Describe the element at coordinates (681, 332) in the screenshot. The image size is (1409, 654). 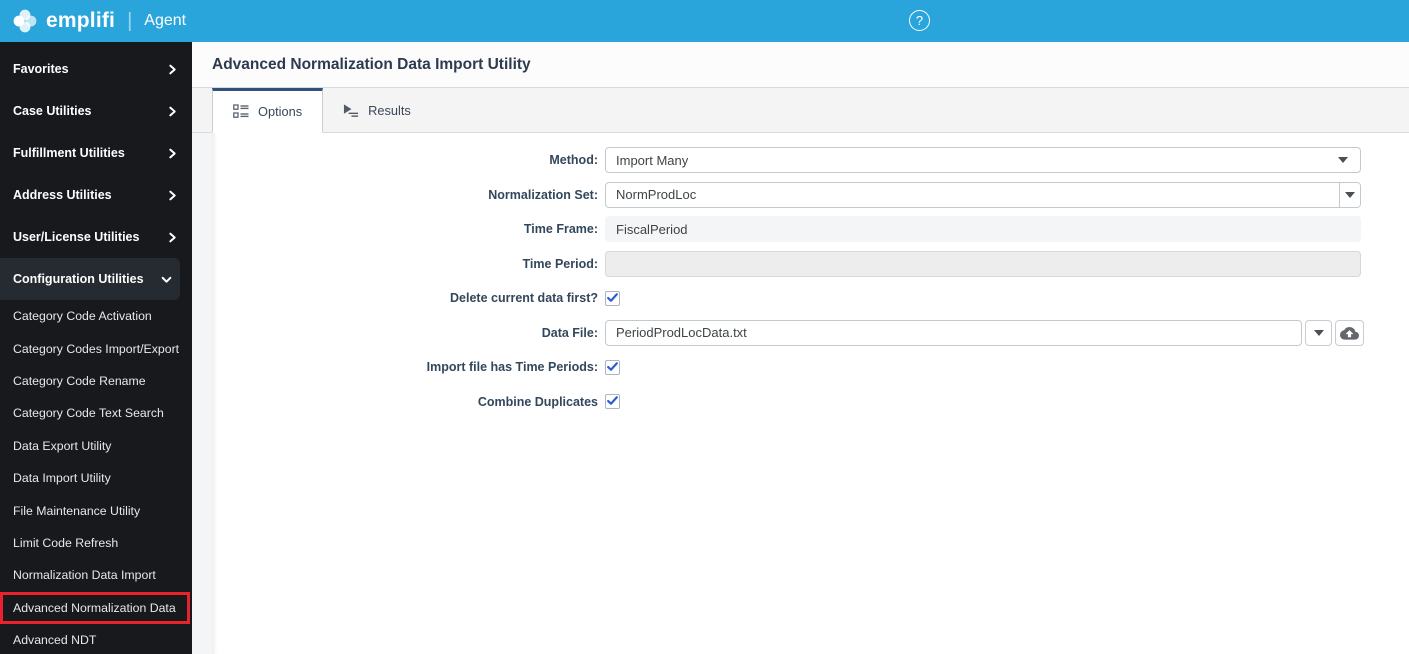
I see `data-file-value: PeriodProdLocData.txt` at that location.